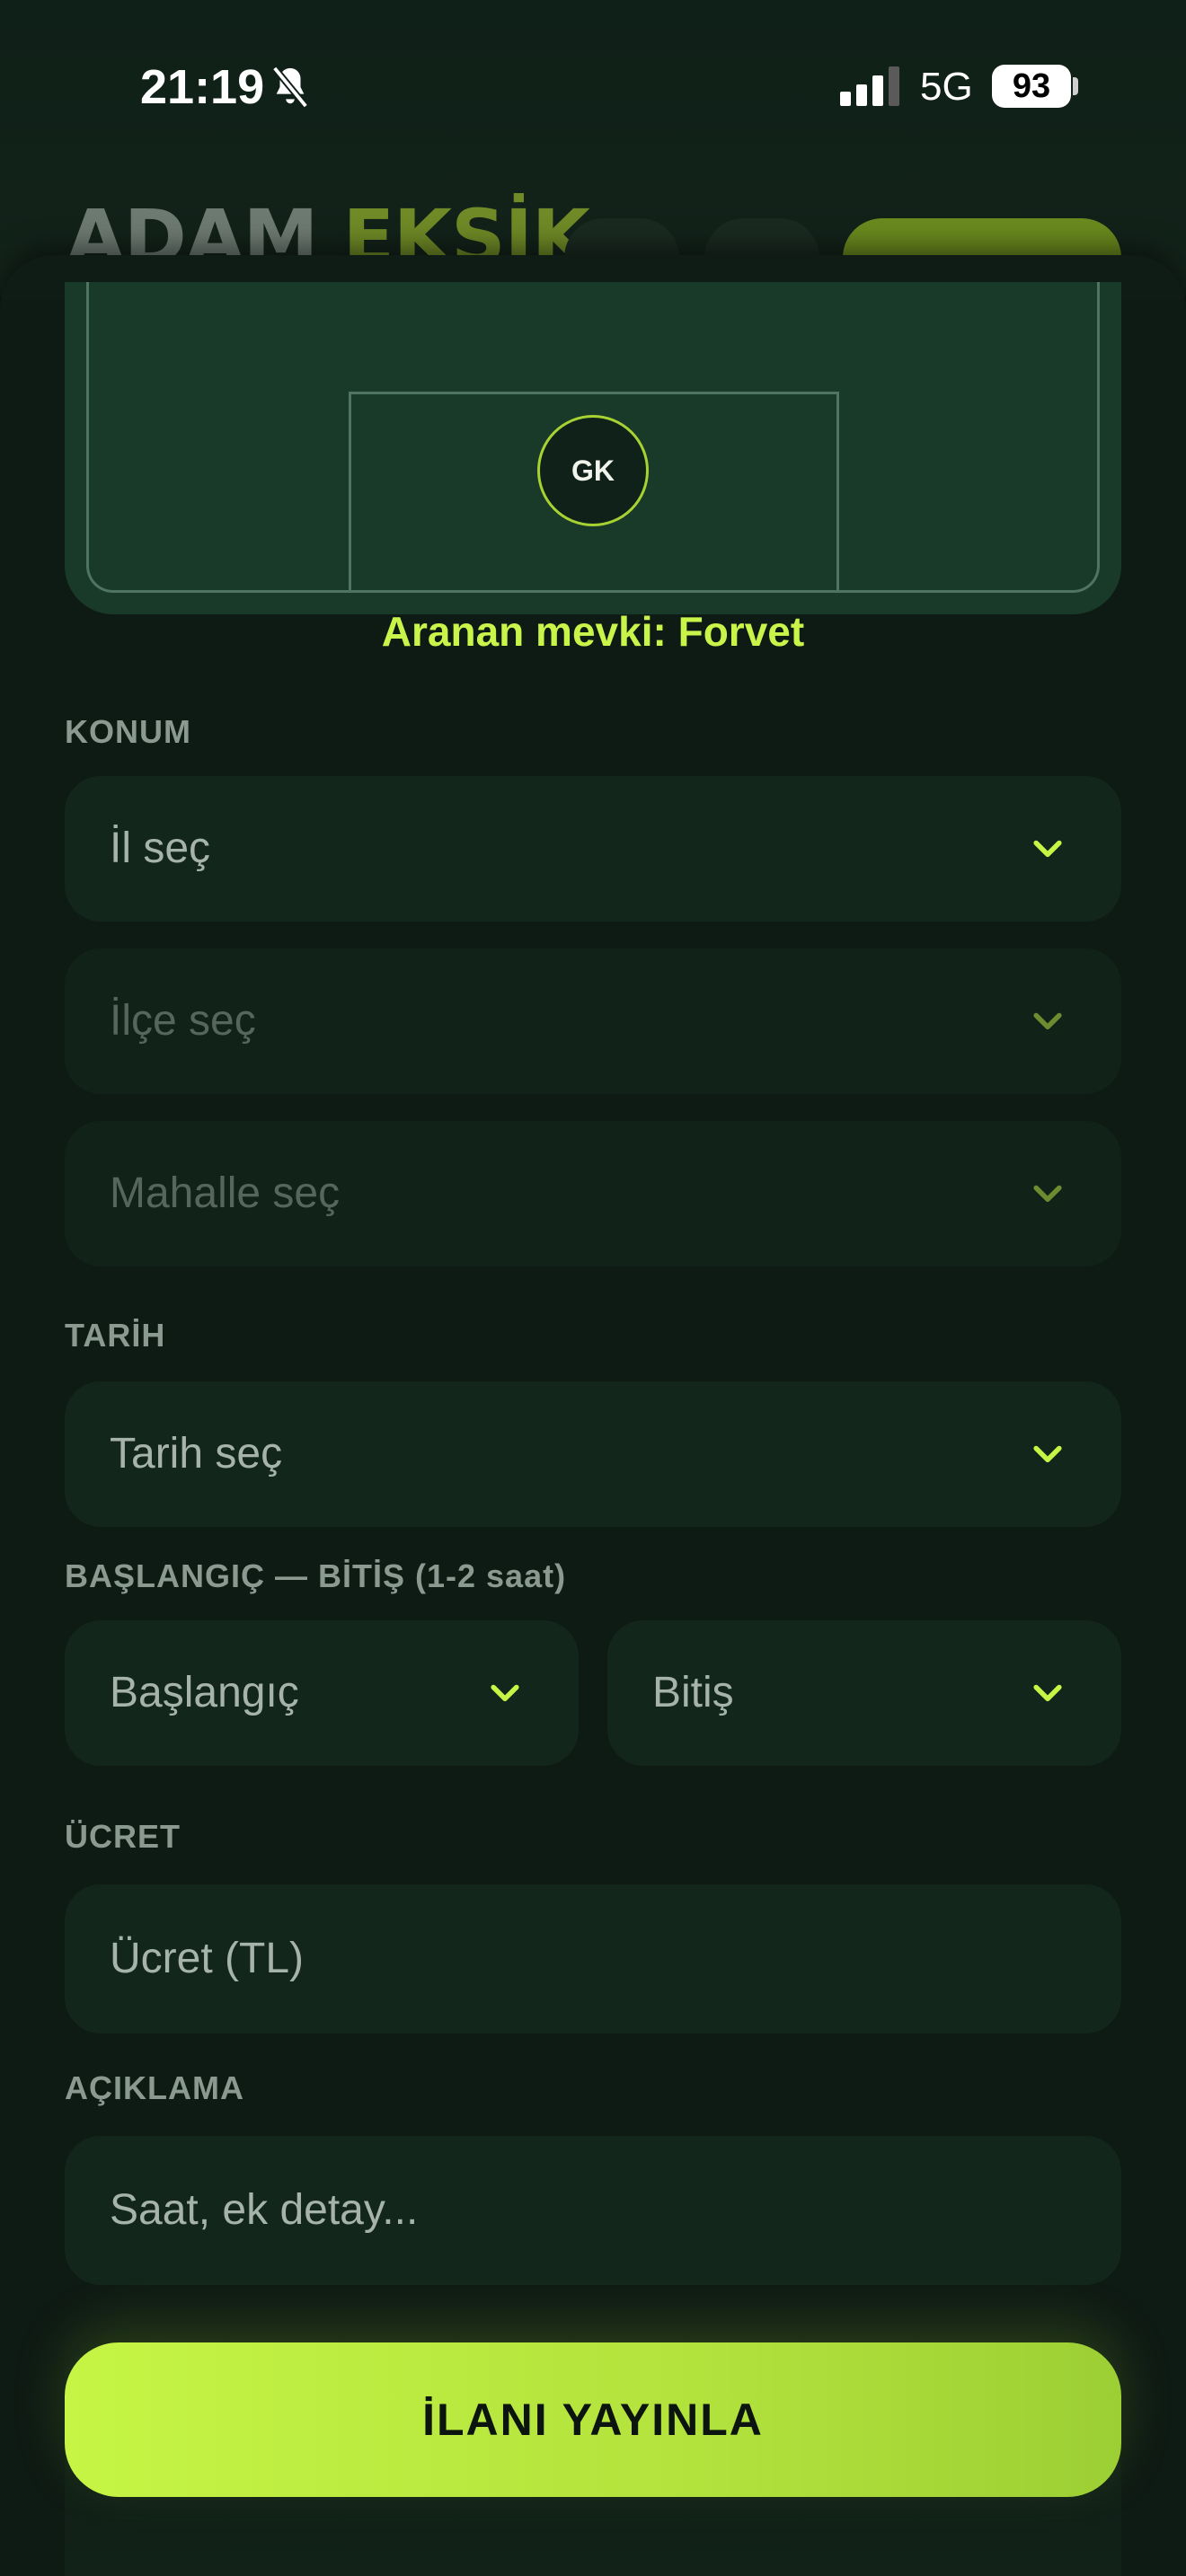 The width and height of the screenshot is (1186, 2576). What do you see at coordinates (322, 1693) in the screenshot?
I see `start-time-select: Başlangıç` at bounding box center [322, 1693].